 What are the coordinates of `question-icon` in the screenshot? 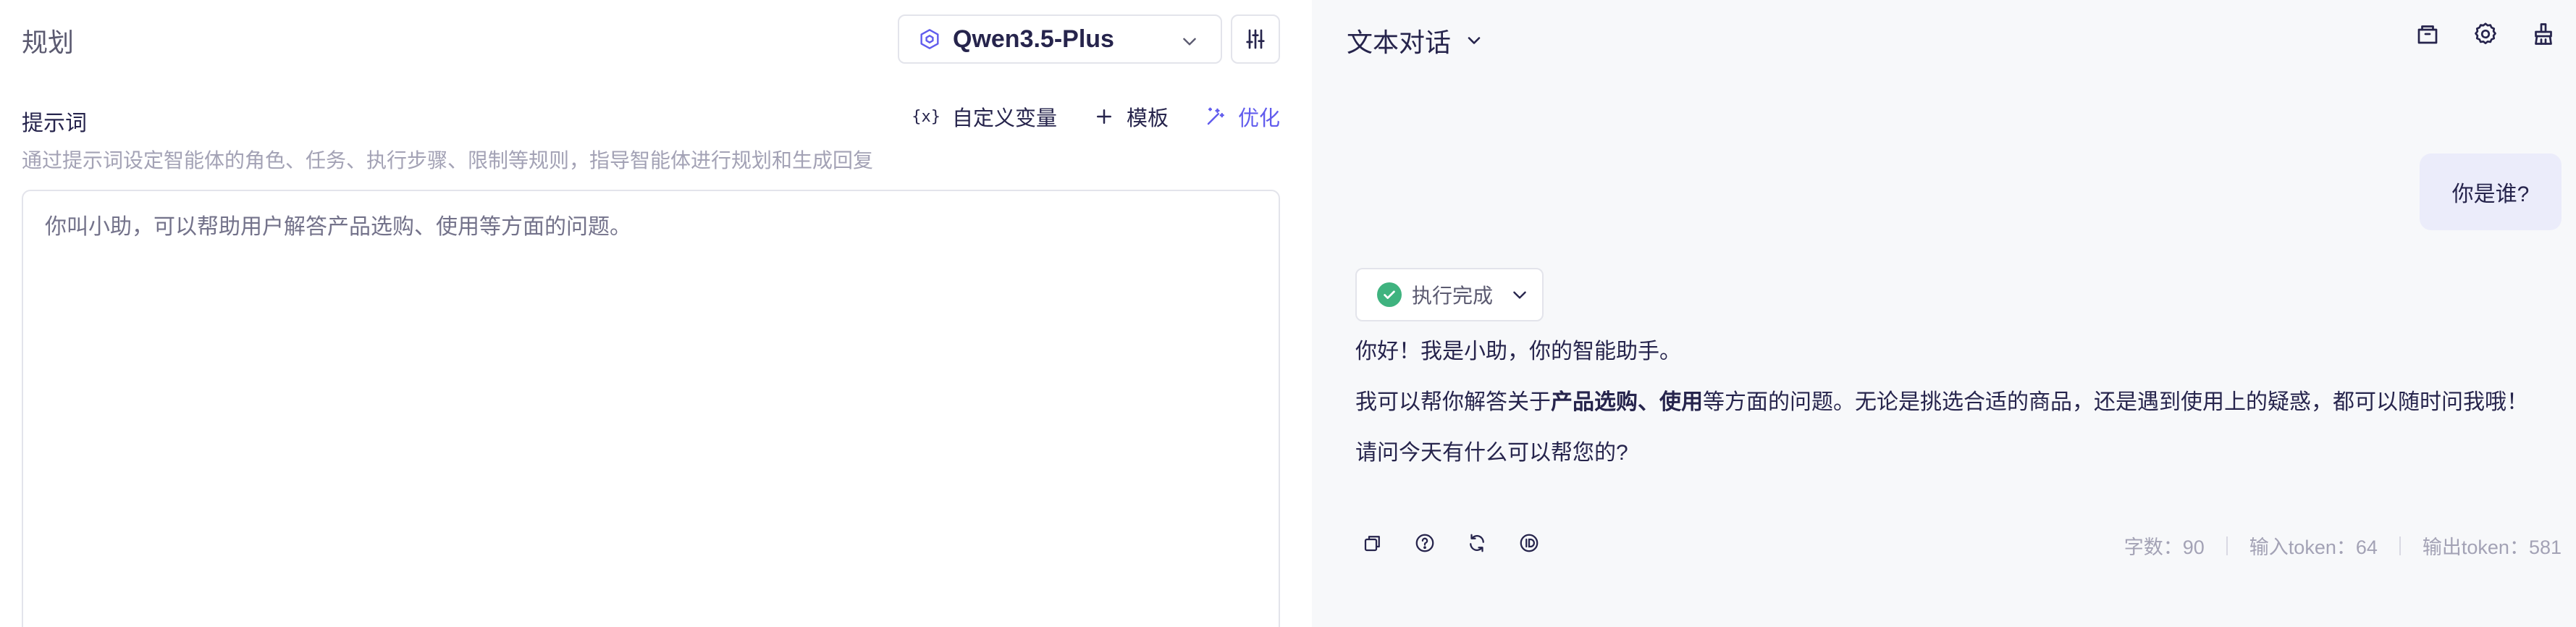 It's located at (1424, 543).